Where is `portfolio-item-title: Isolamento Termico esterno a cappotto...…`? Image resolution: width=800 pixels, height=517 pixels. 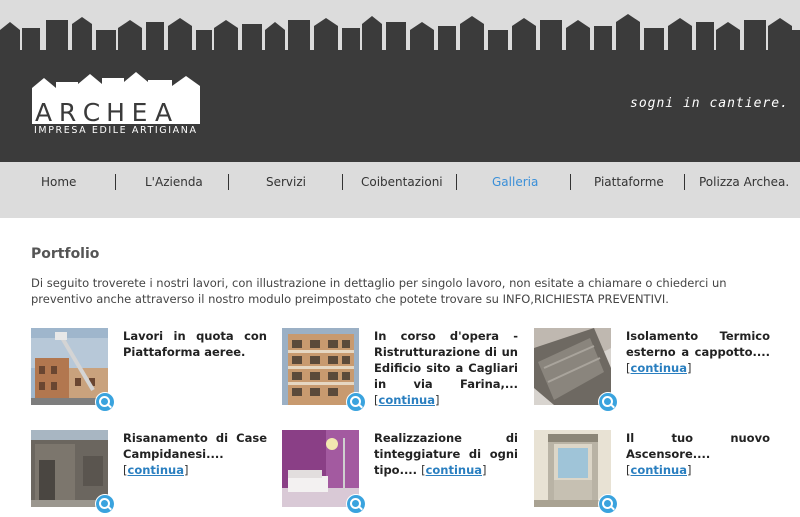 portfolio-item-title: Isolamento Termico esterno a cappotto...… is located at coordinates (698, 352).